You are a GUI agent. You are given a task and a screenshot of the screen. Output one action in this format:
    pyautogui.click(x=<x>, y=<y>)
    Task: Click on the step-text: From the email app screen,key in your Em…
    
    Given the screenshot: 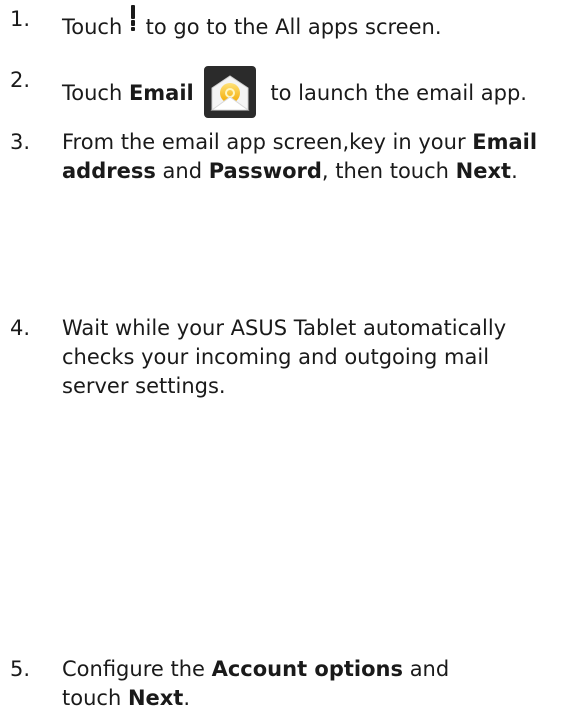 What is the action you would take?
    pyautogui.click(x=300, y=156)
    